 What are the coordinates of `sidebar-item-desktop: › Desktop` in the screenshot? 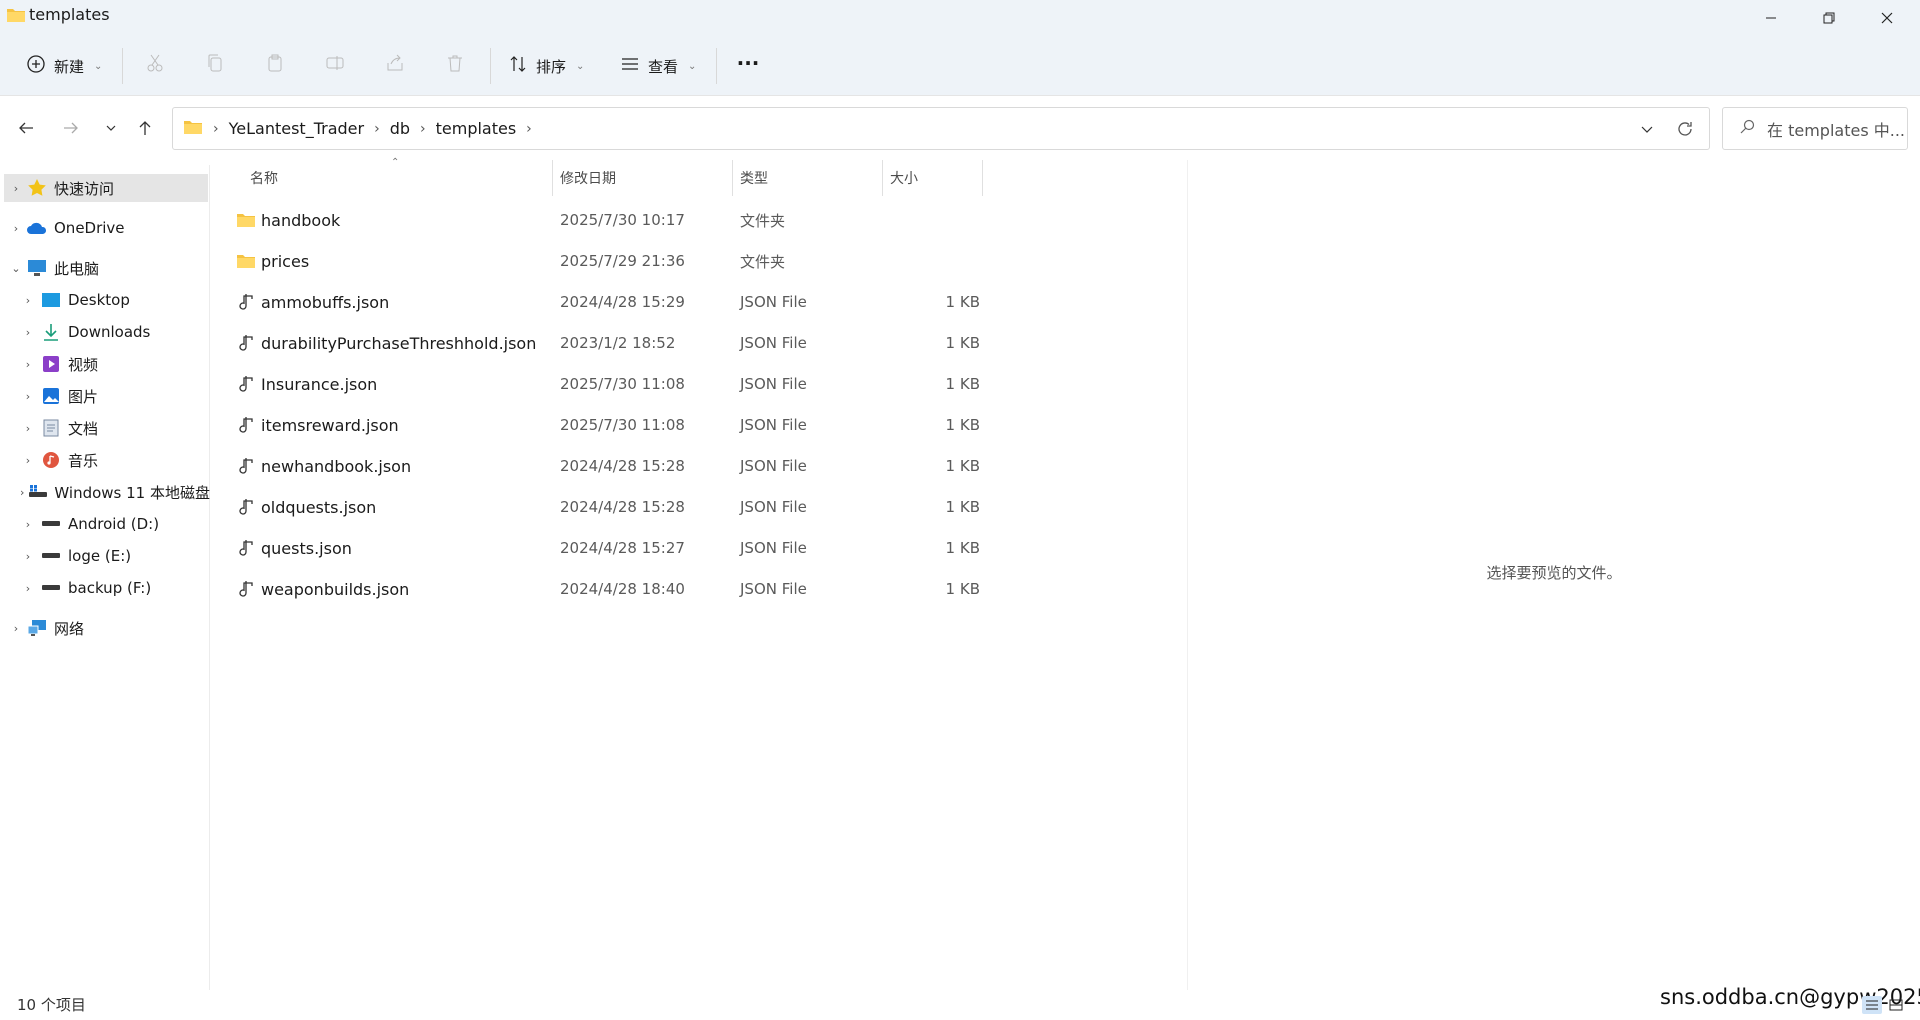 It's located at (114, 300).